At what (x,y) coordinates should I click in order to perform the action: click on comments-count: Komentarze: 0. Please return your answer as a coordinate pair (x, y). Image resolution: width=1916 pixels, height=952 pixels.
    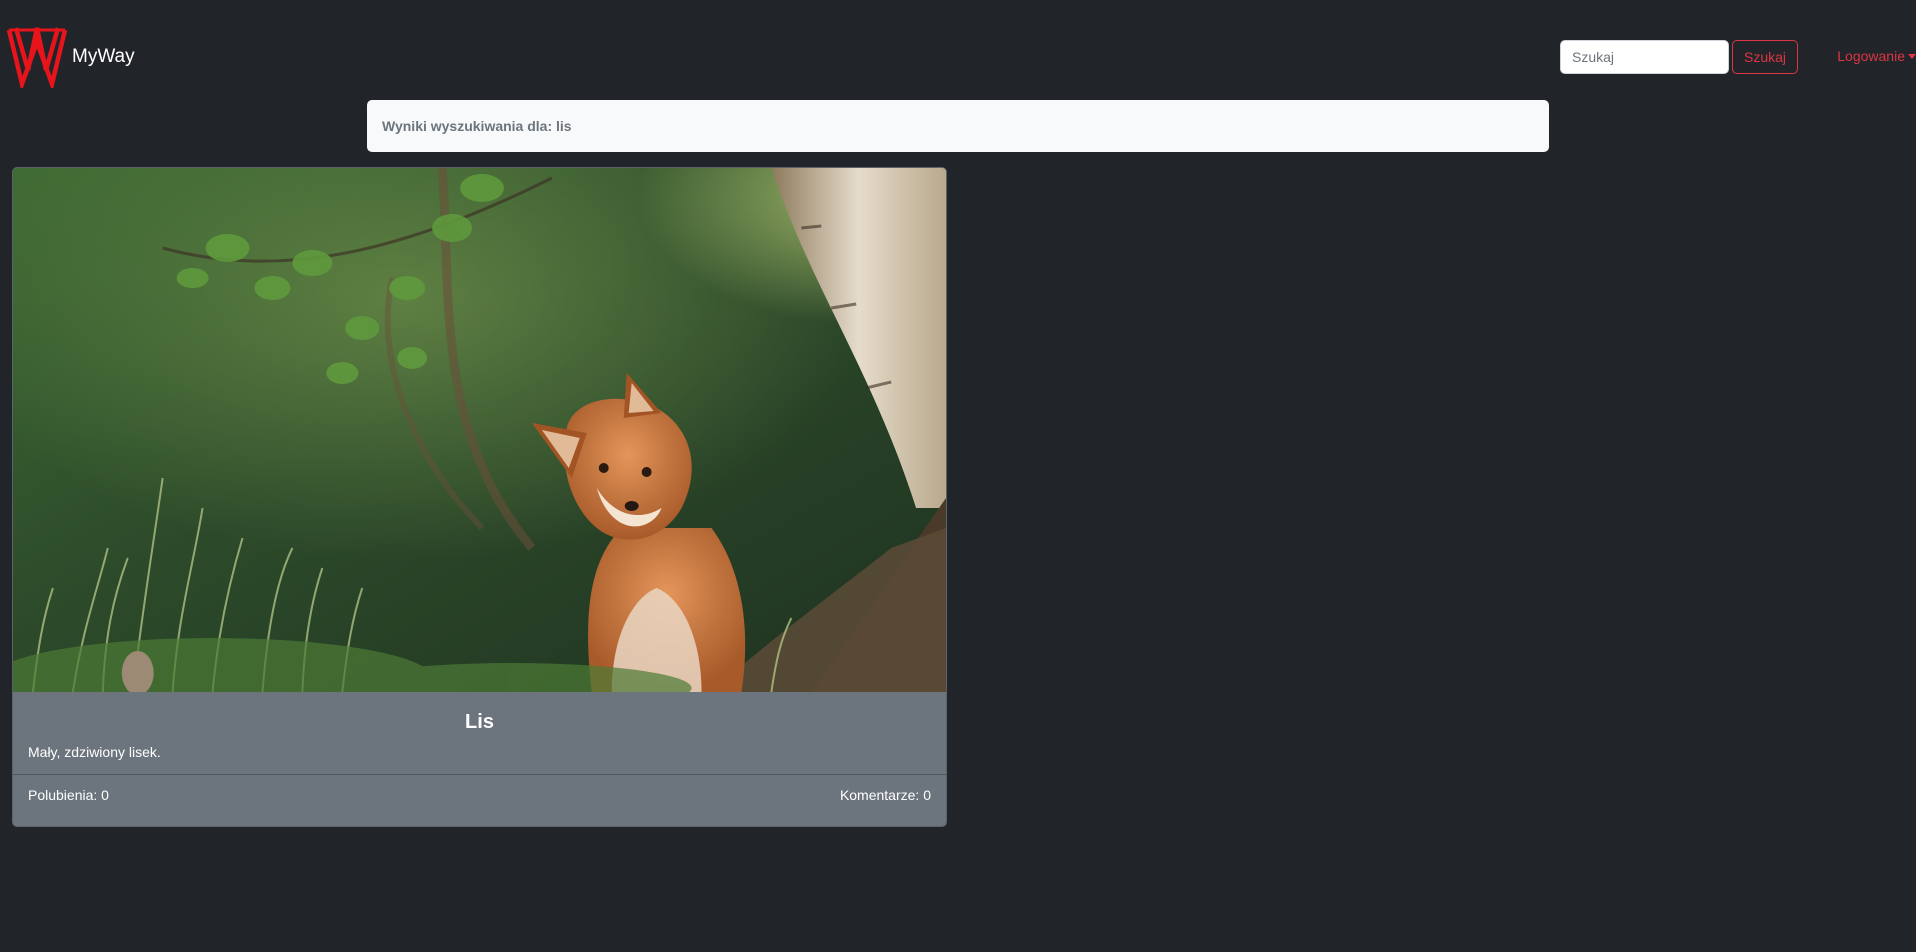
    Looking at the image, I should click on (885, 795).